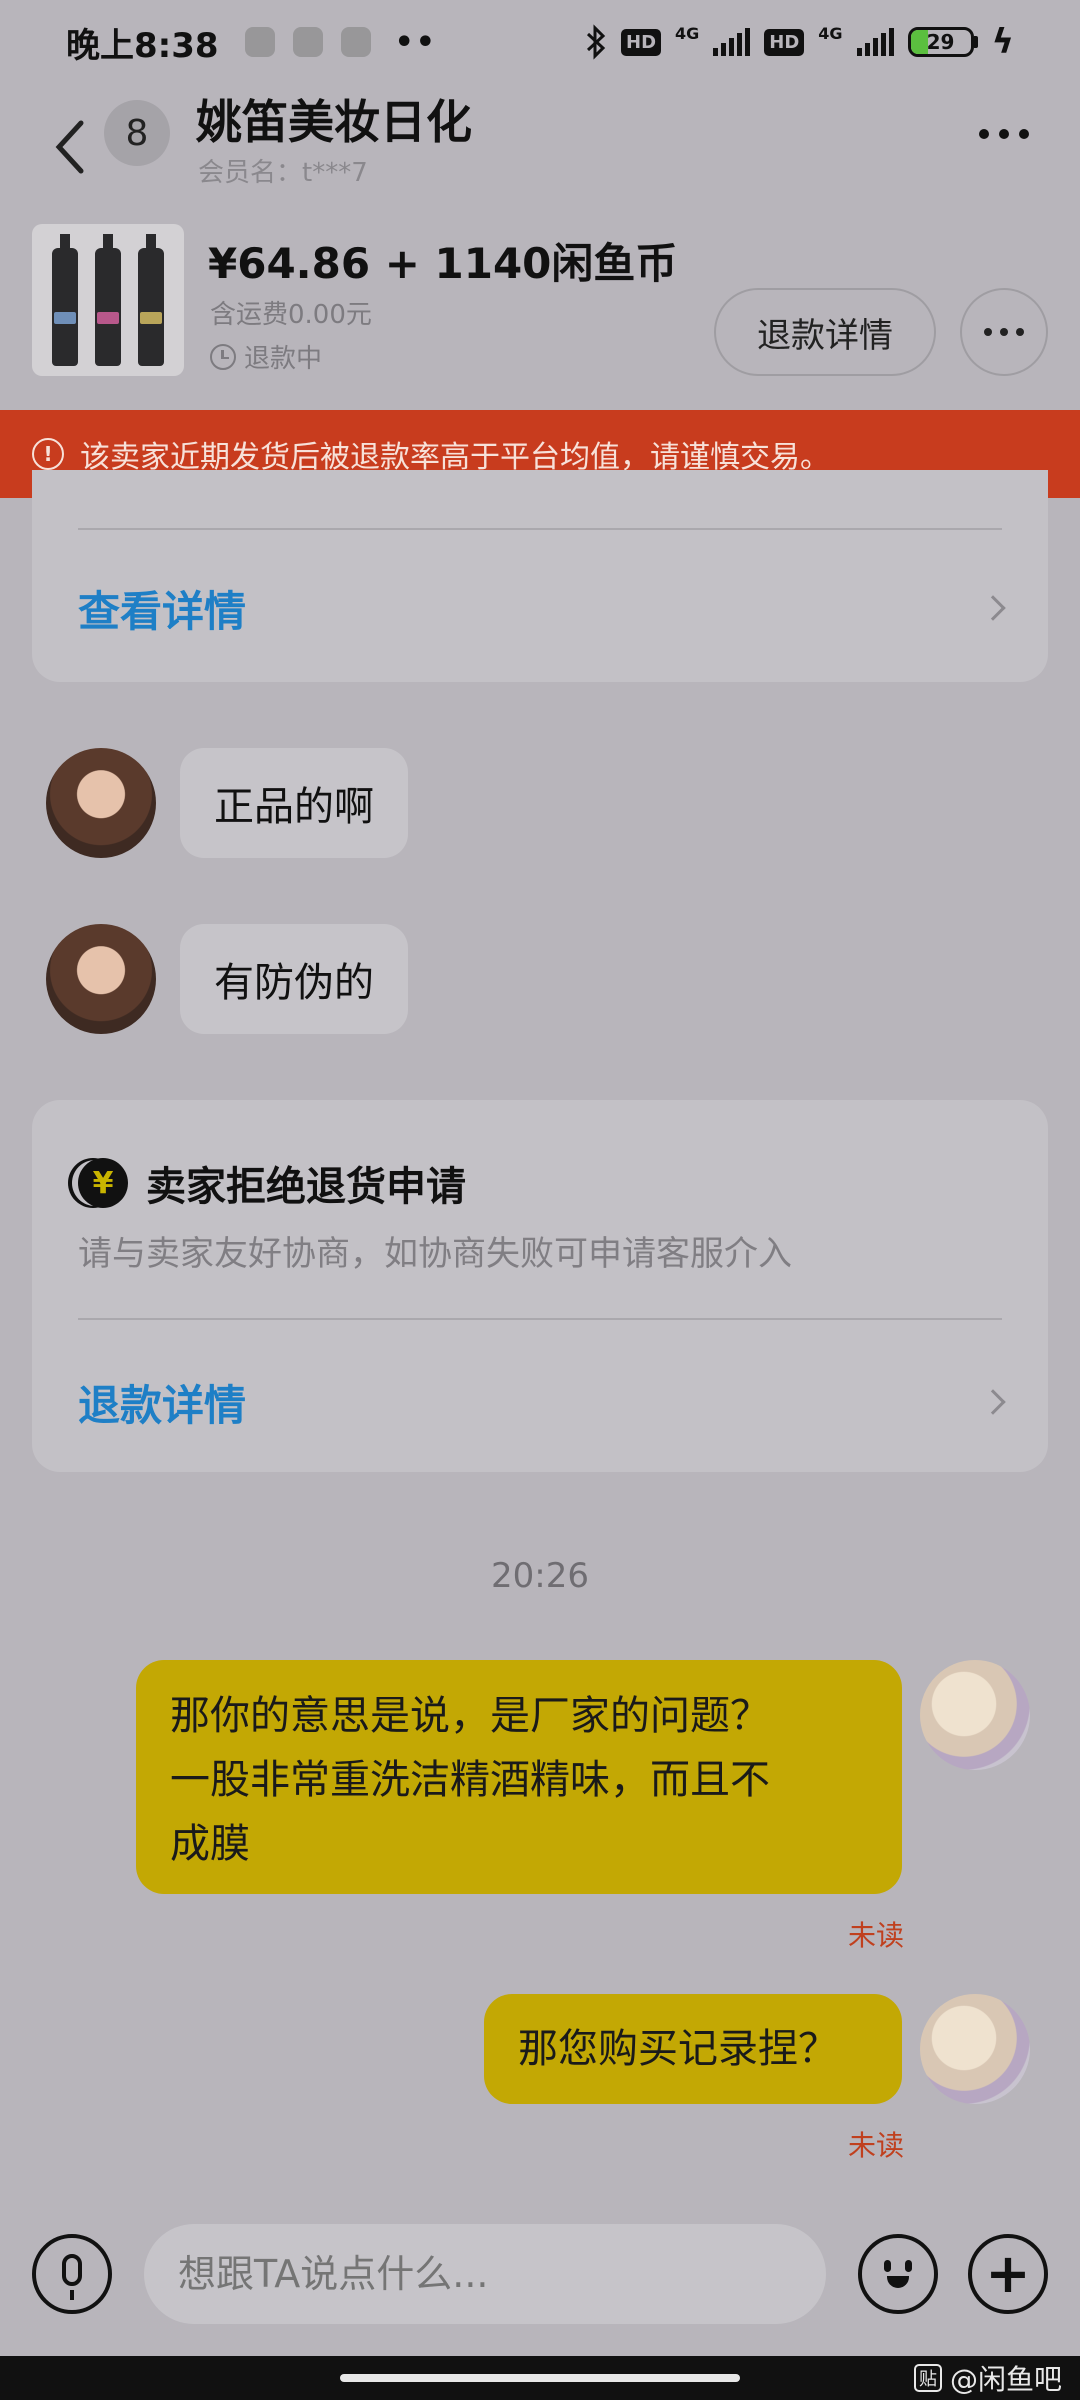  Describe the element at coordinates (596, 42) in the screenshot. I see `bluetooth-icon` at that location.